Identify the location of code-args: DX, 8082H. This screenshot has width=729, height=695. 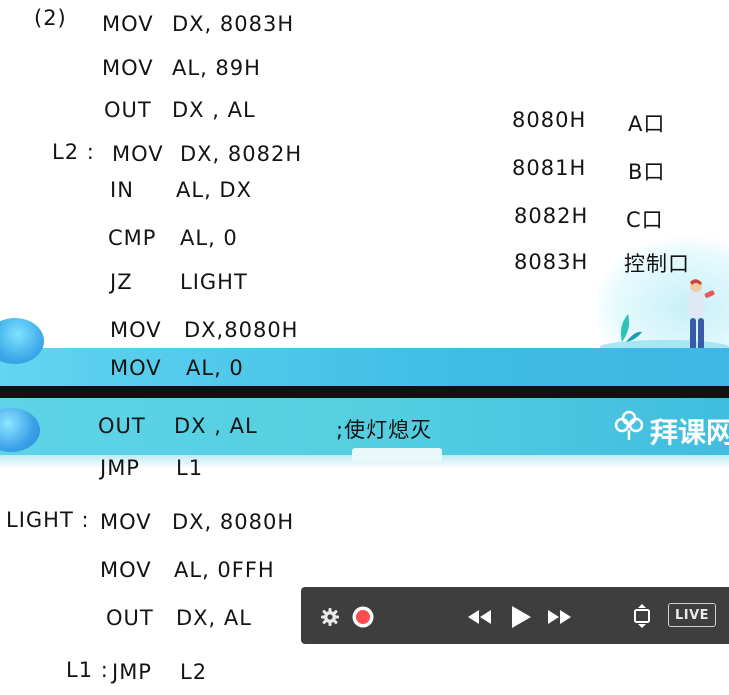
(241, 154).